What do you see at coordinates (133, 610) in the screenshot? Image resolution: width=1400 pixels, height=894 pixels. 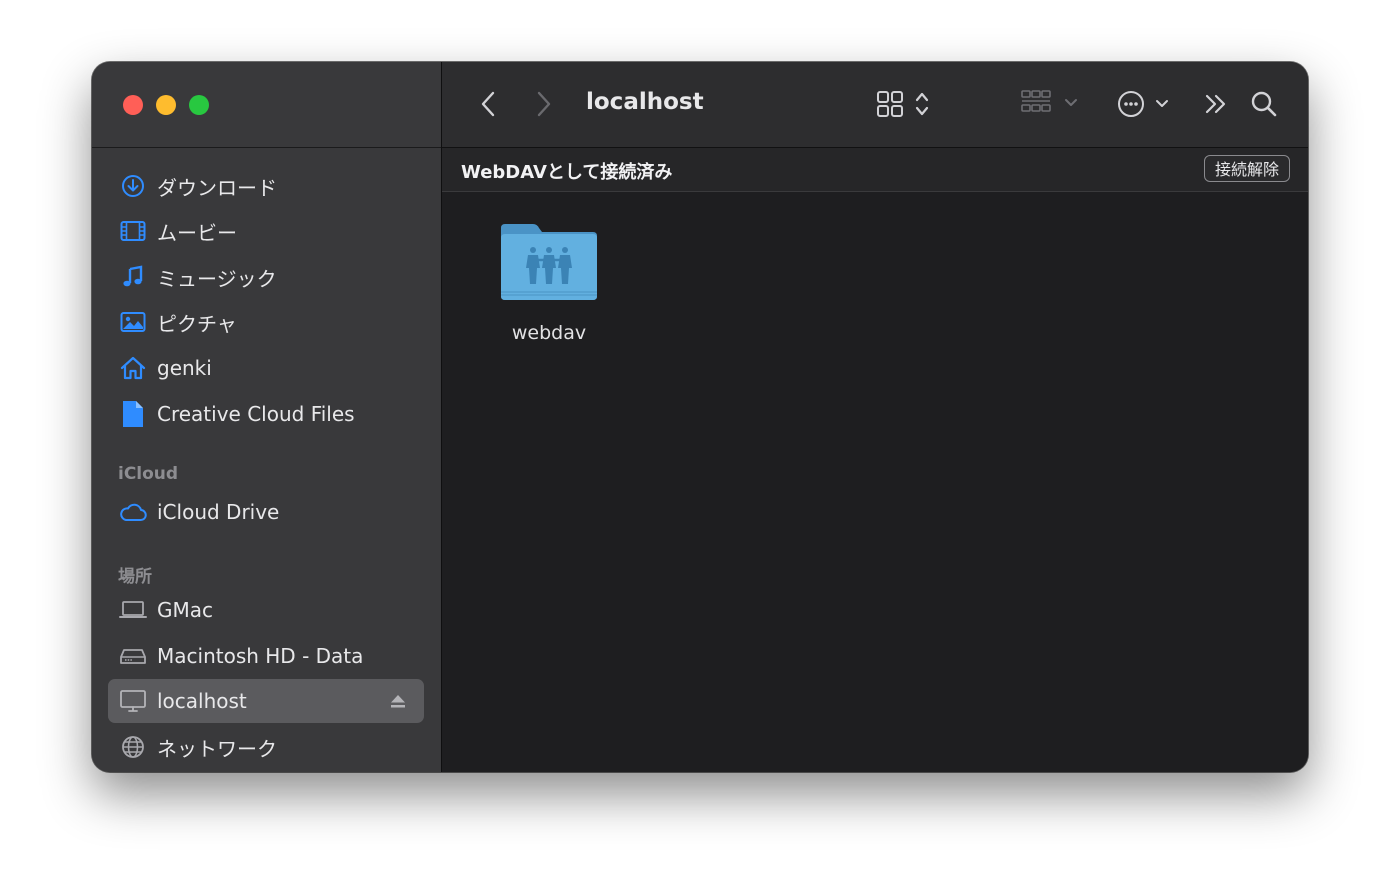 I see `laptop-icon` at bounding box center [133, 610].